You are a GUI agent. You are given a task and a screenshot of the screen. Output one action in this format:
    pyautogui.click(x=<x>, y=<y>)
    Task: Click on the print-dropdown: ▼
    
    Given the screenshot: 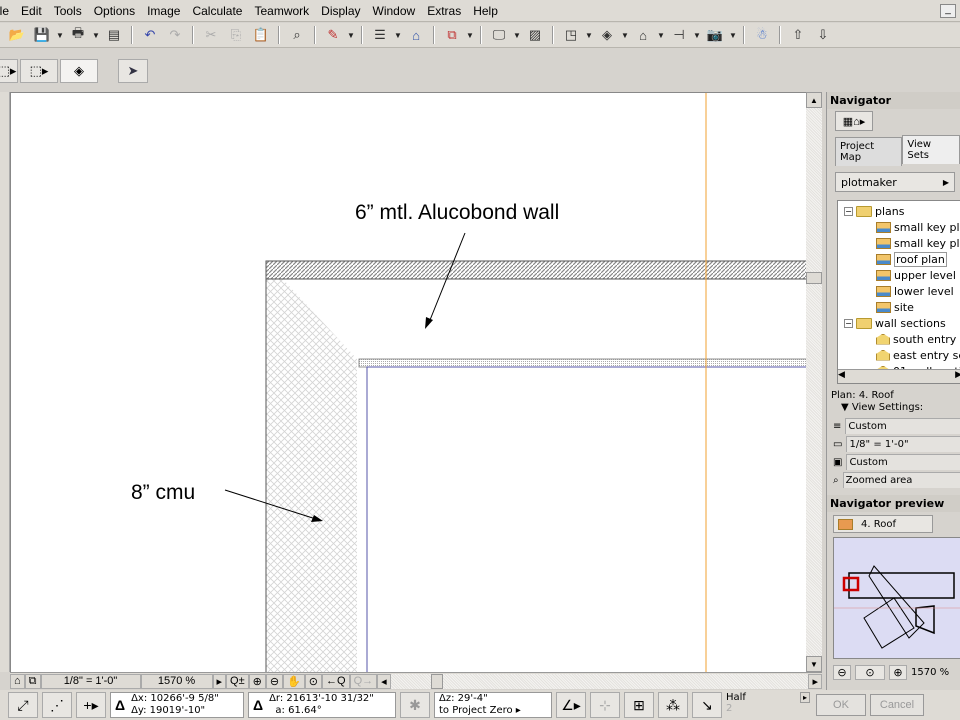 What is the action you would take?
    pyautogui.click(x=96, y=35)
    